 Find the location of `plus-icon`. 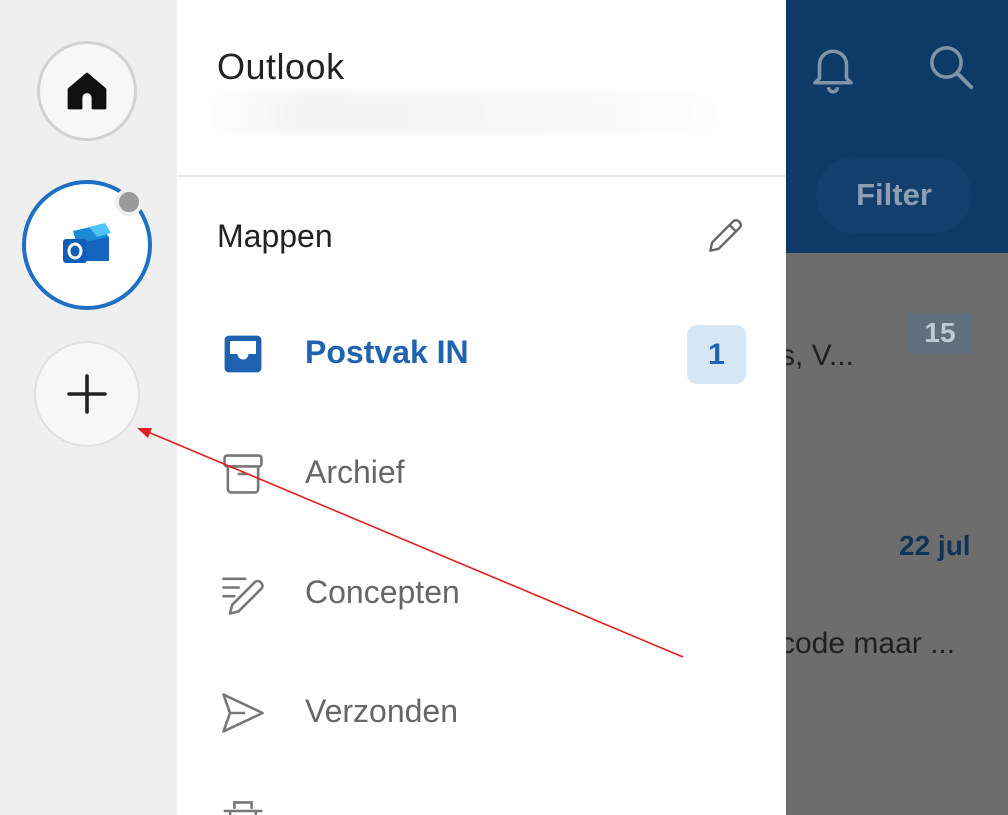

plus-icon is located at coordinates (87, 394).